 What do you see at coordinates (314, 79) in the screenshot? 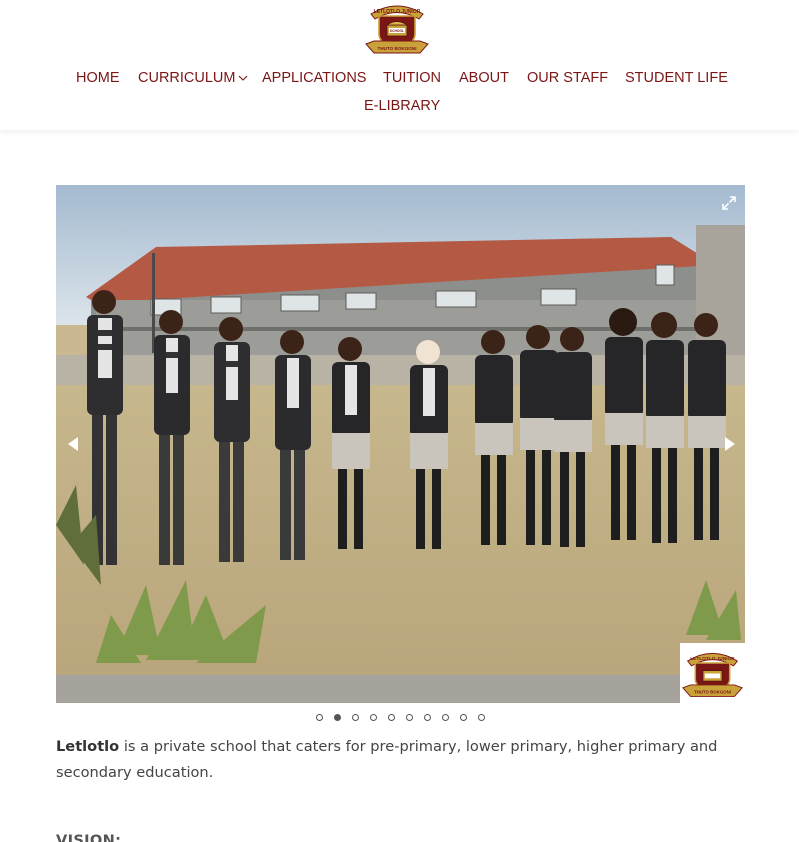
I see `nav-item-applications: APPLICATIONS` at bounding box center [314, 79].